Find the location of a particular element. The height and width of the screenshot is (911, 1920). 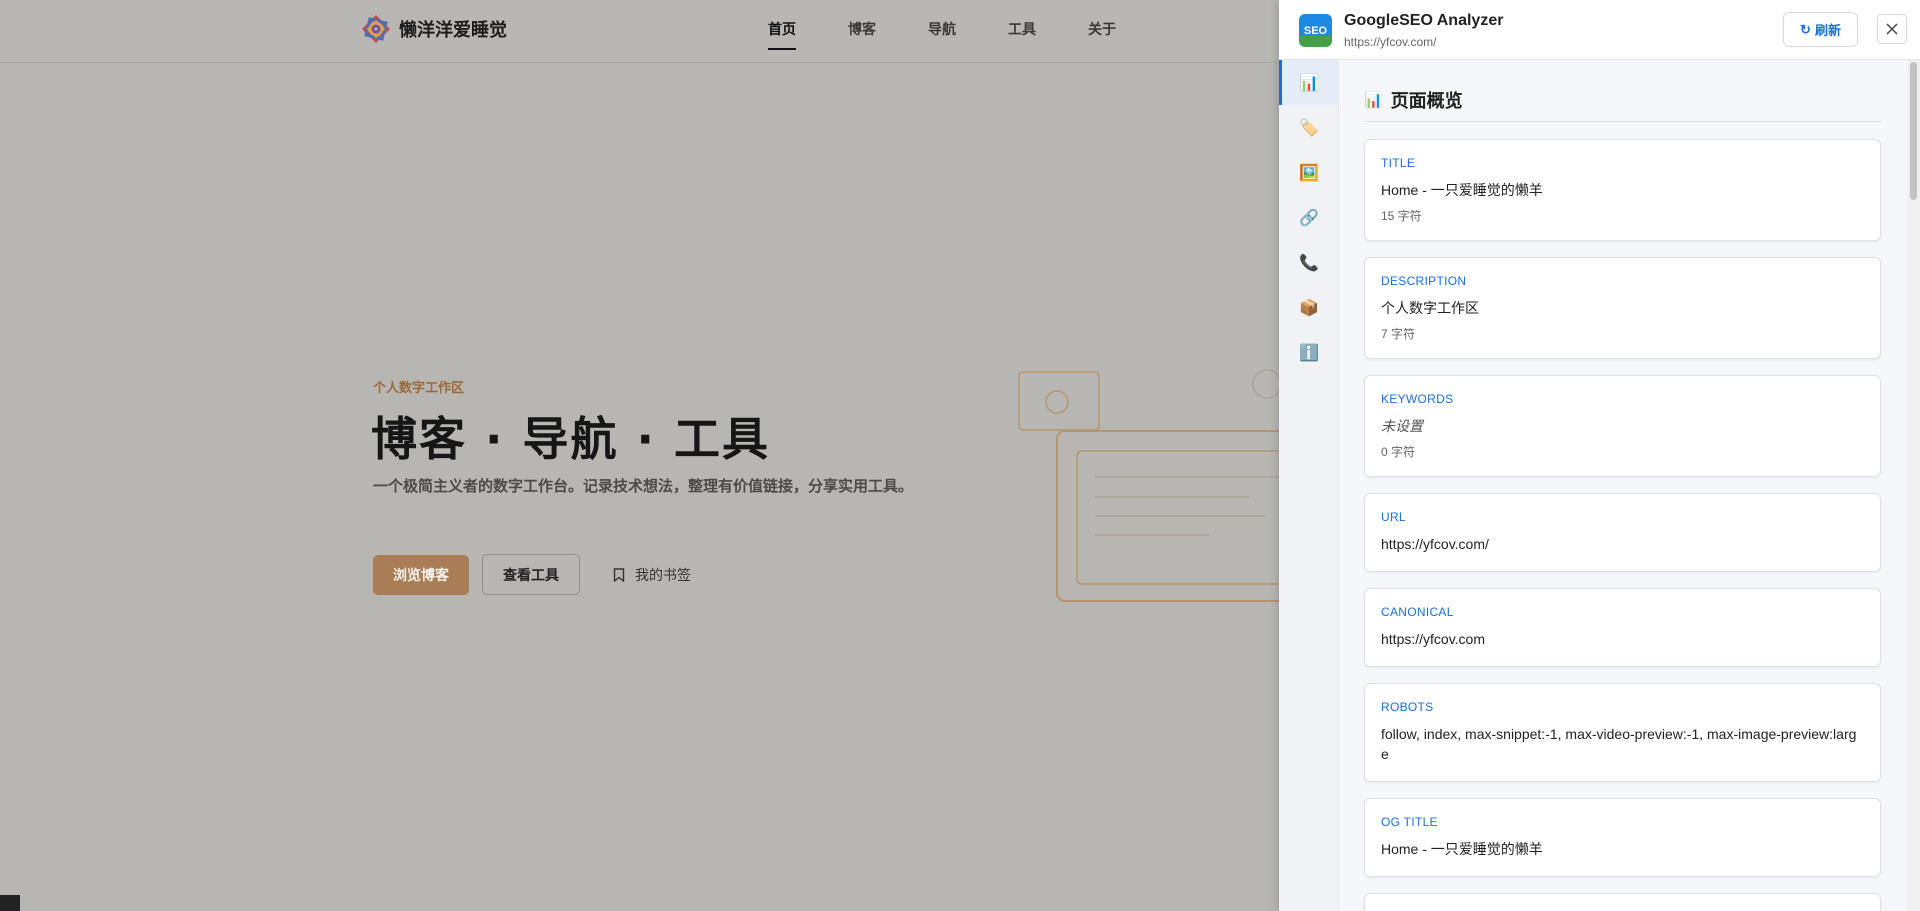

my-bookmarks-link: 我的书签 is located at coordinates (652, 575).